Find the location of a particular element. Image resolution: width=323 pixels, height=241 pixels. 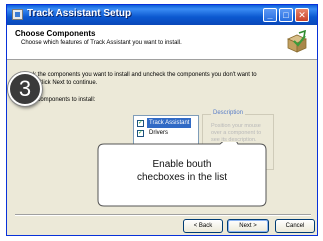

list-item-label: Drivers is located at coordinates (158, 133).